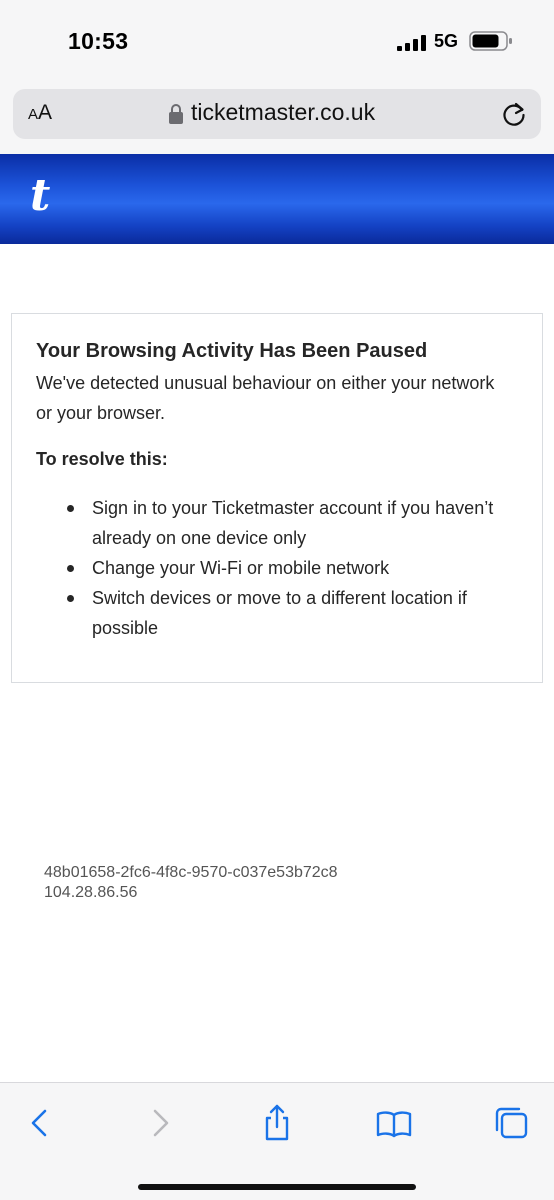 The height and width of the screenshot is (1200, 554). Describe the element at coordinates (191, 872) in the screenshot. I see `request-id: 48b01658-2fc6-4f8c-9570-c037e53b72c8` at that location.